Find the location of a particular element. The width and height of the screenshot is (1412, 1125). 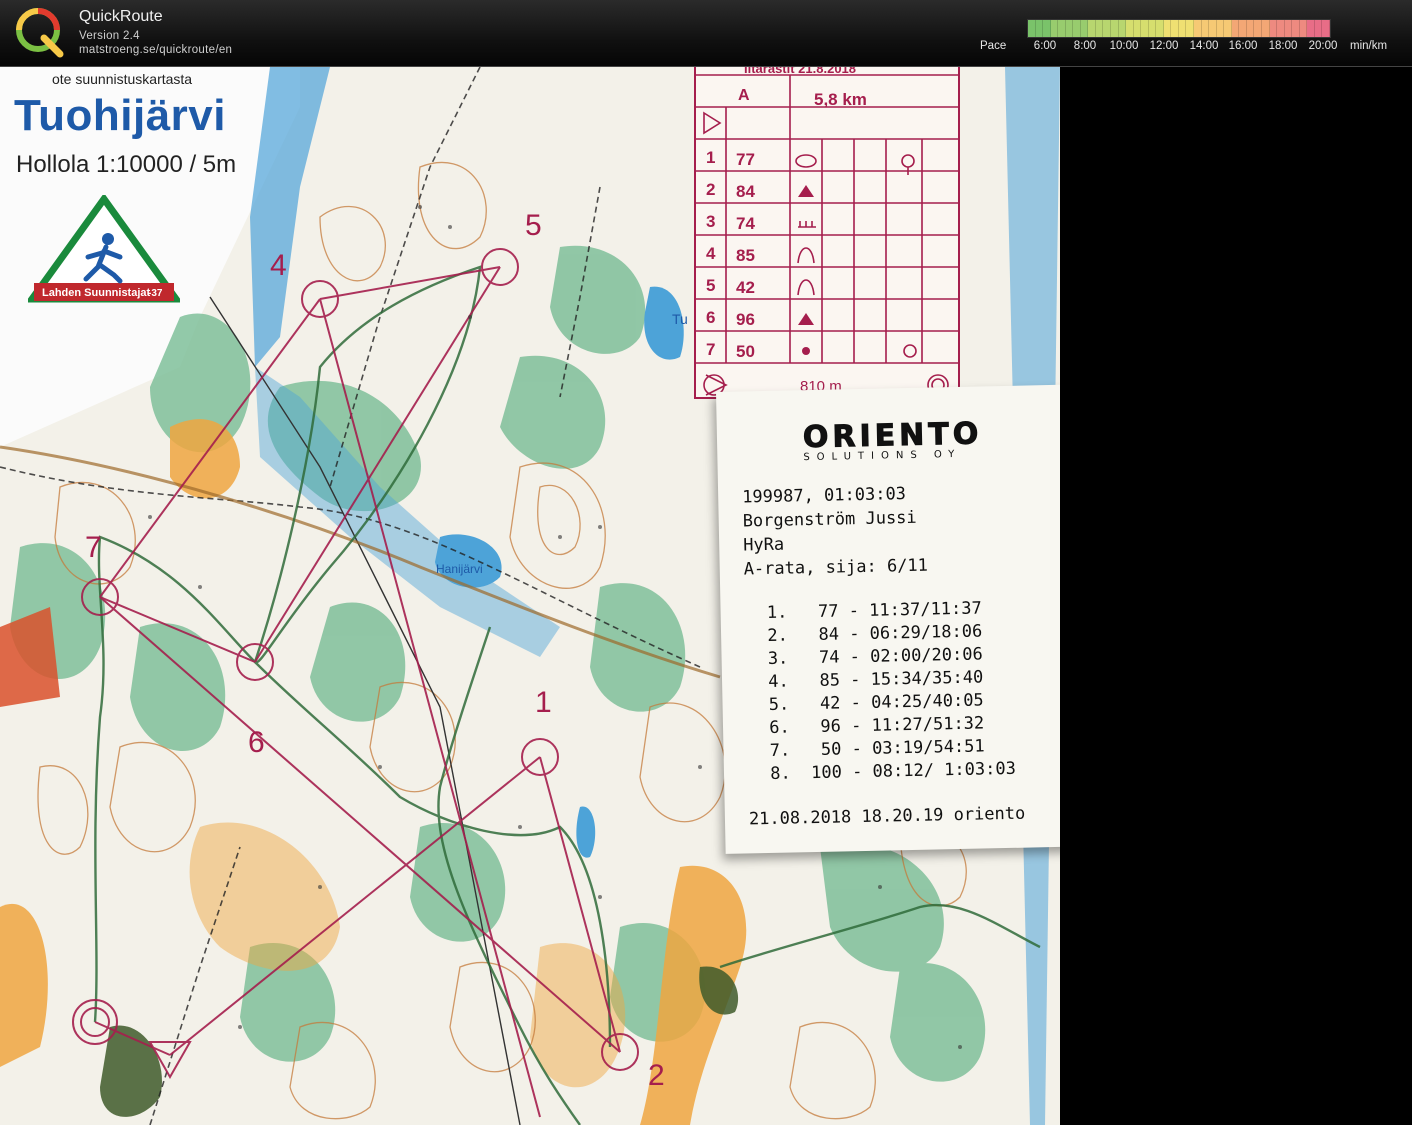

pace-tick: 20:00 is located at coordinates (1323, 46).